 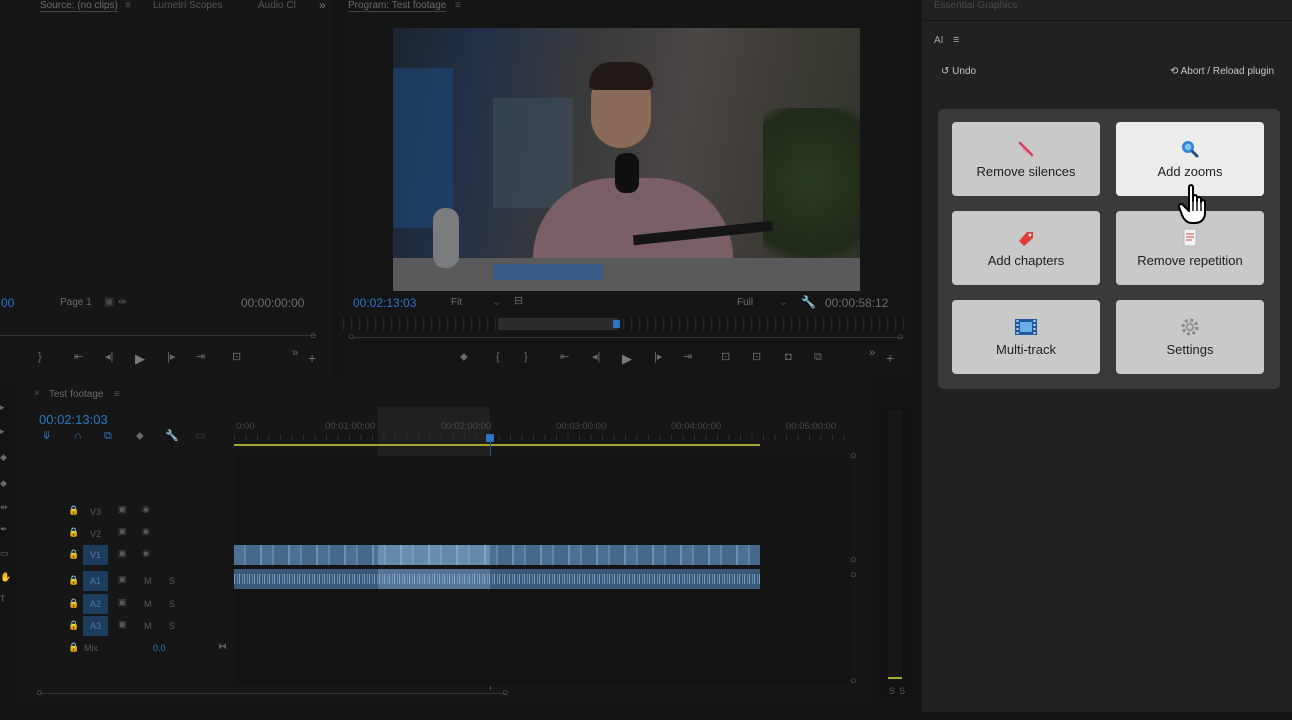 What do you see at coordinates (745, 302) in the screenshot?
I see `program-full-dropdown: Full` at bounding box center [745, 302].